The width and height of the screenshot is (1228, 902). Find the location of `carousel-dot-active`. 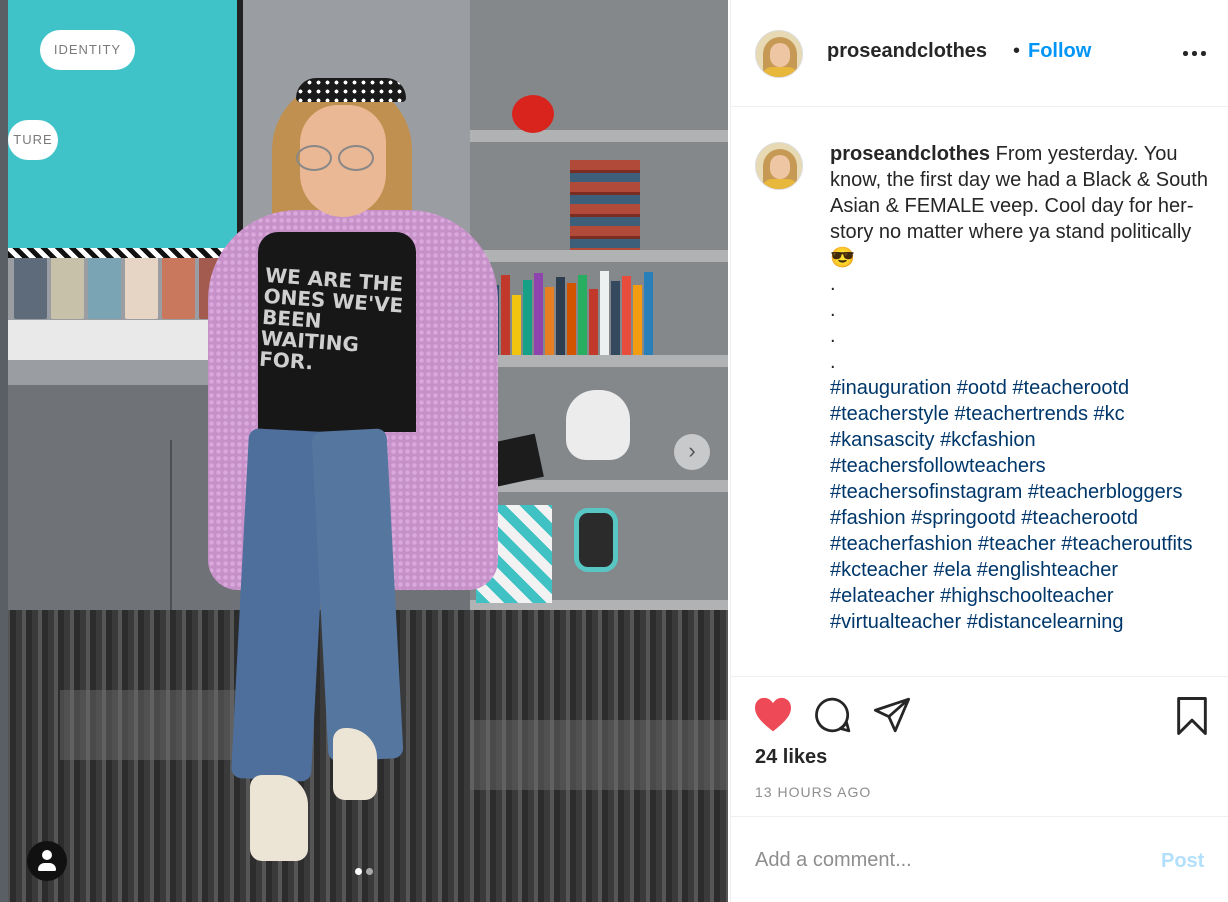

carousel-dot-active is located at coordinates (358, 871).